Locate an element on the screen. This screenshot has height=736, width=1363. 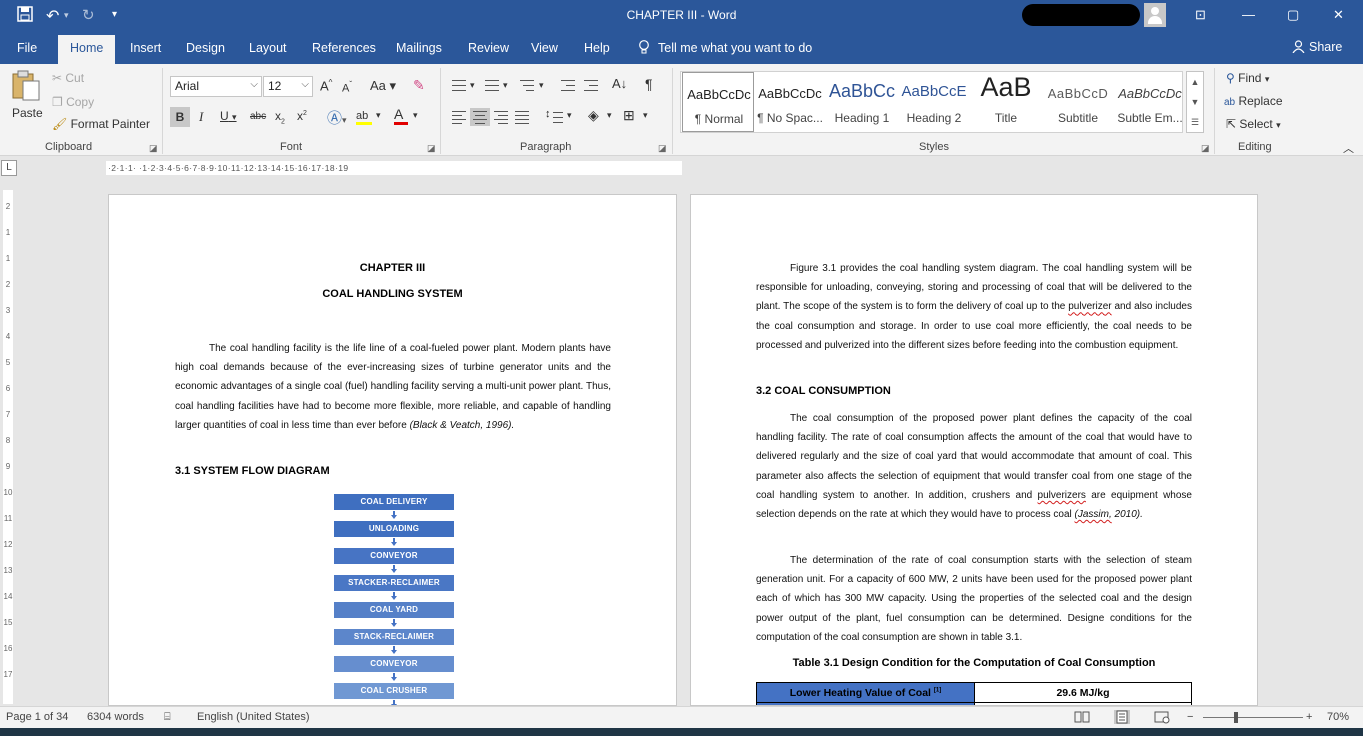
subscript-button: x2 is located at coordinates (280, 117).